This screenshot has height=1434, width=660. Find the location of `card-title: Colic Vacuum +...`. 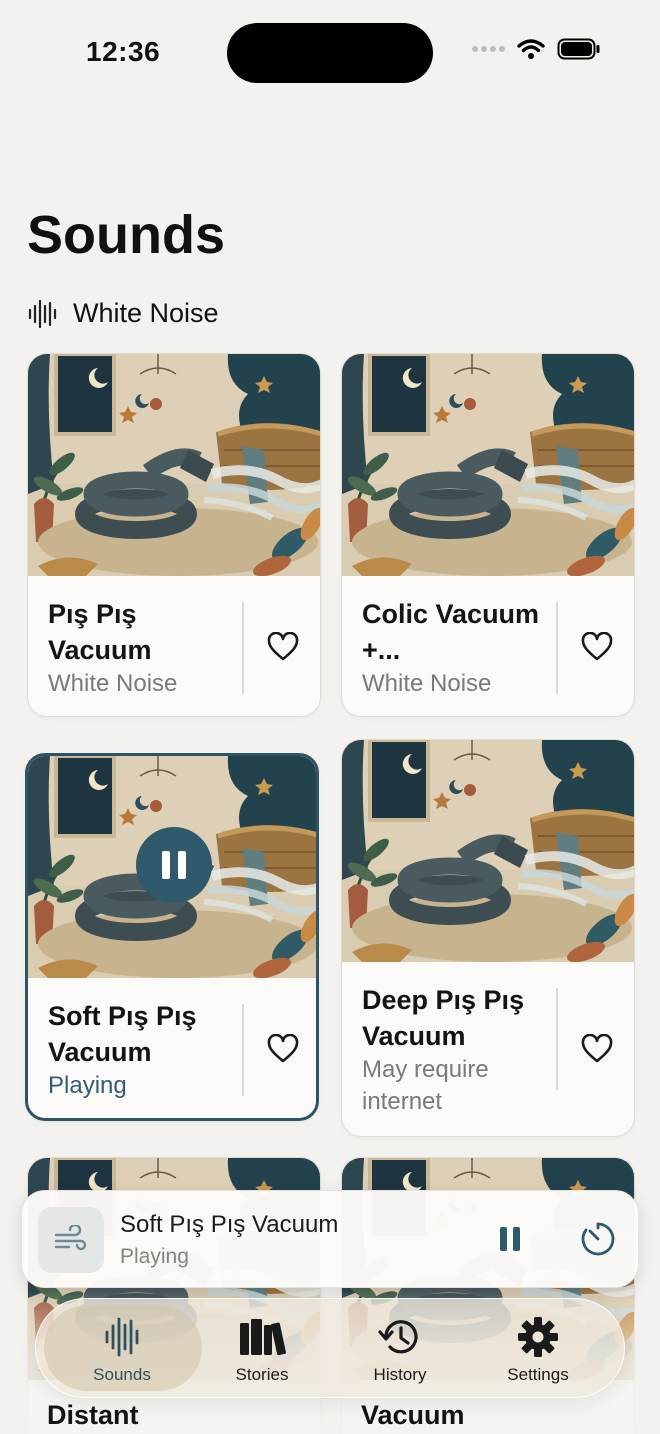

card-title: Colic Vacuum +... is located at coordinates (451, 632).